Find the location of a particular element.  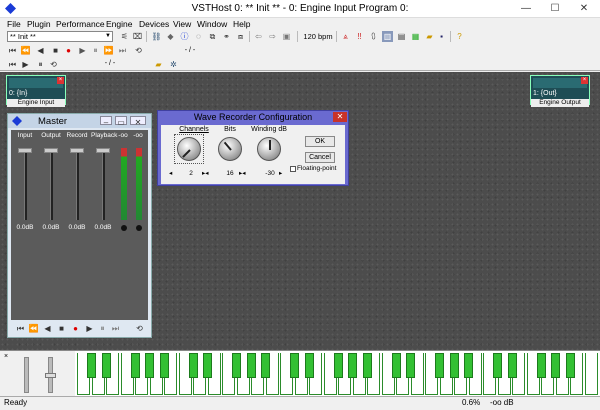

channels-spinner: ◂ 2 ▸◂ is located at coordinates (191, 174).